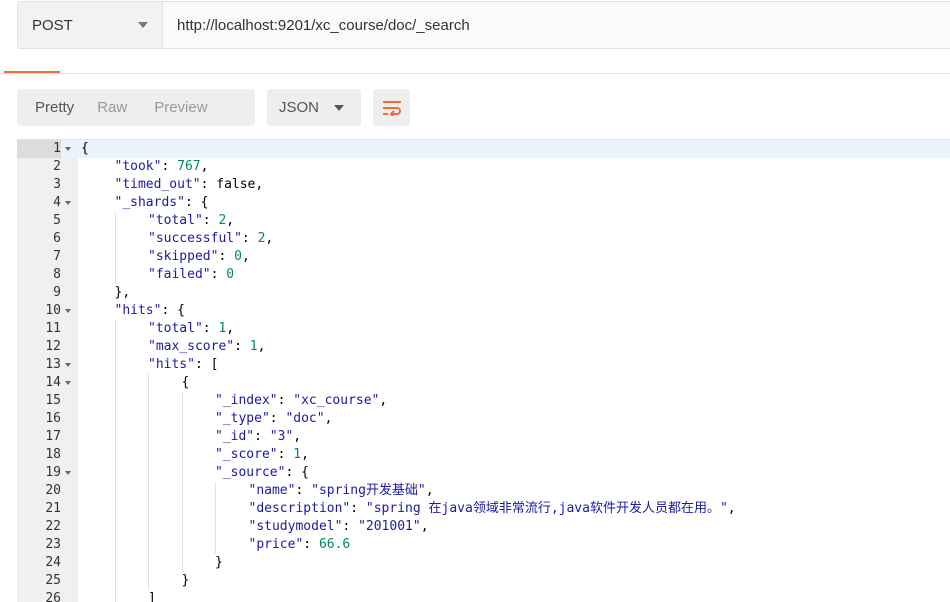 The image size is (950, 602). Describe the element at coordinates (483, 347) in the screenshot. I see `code-line: 12 "max_score": 1,` at that location.